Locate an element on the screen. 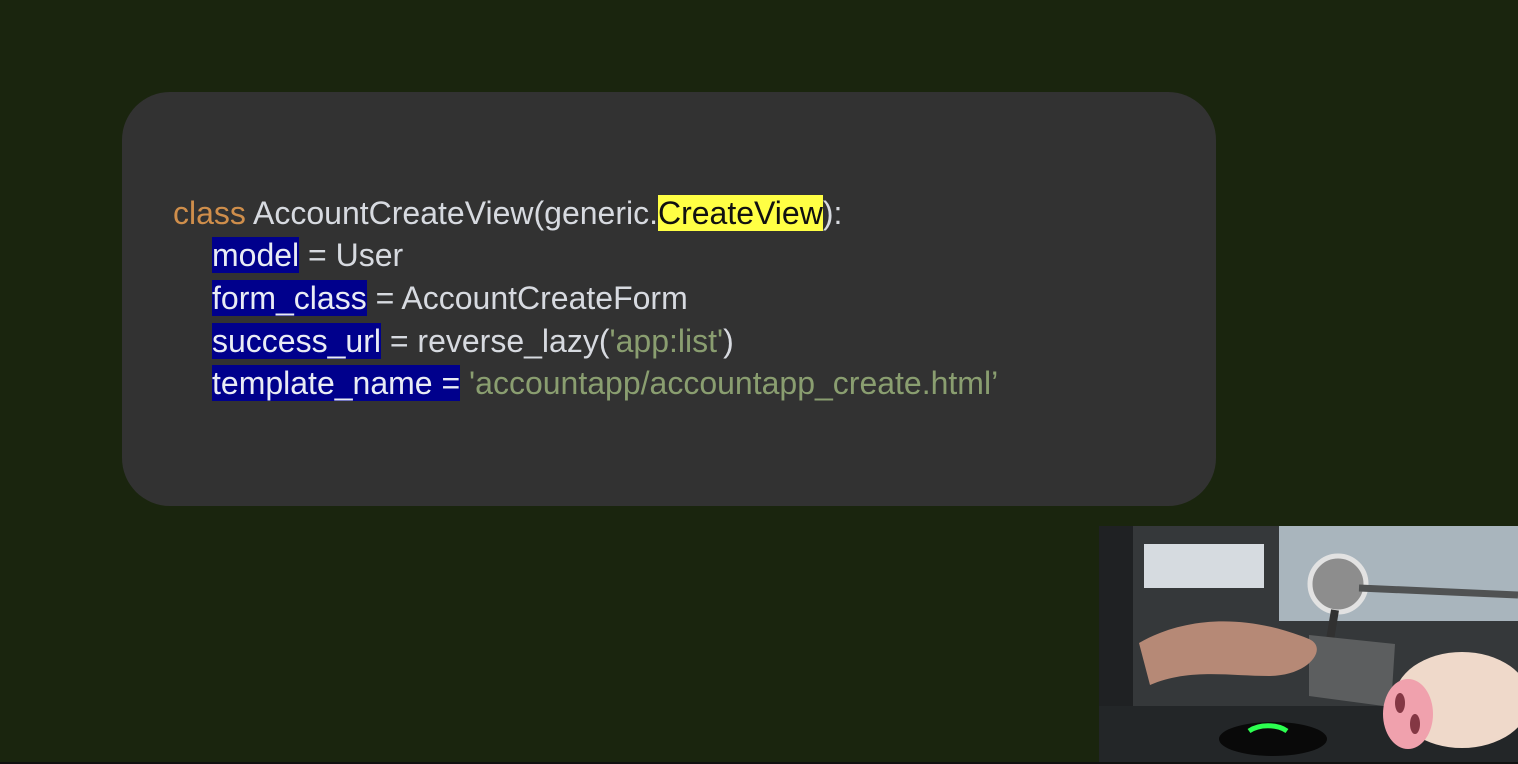 The height and width of the screenshot is (764, 1518). class-declaration-tail: ): is located at coordinates (832, 213).